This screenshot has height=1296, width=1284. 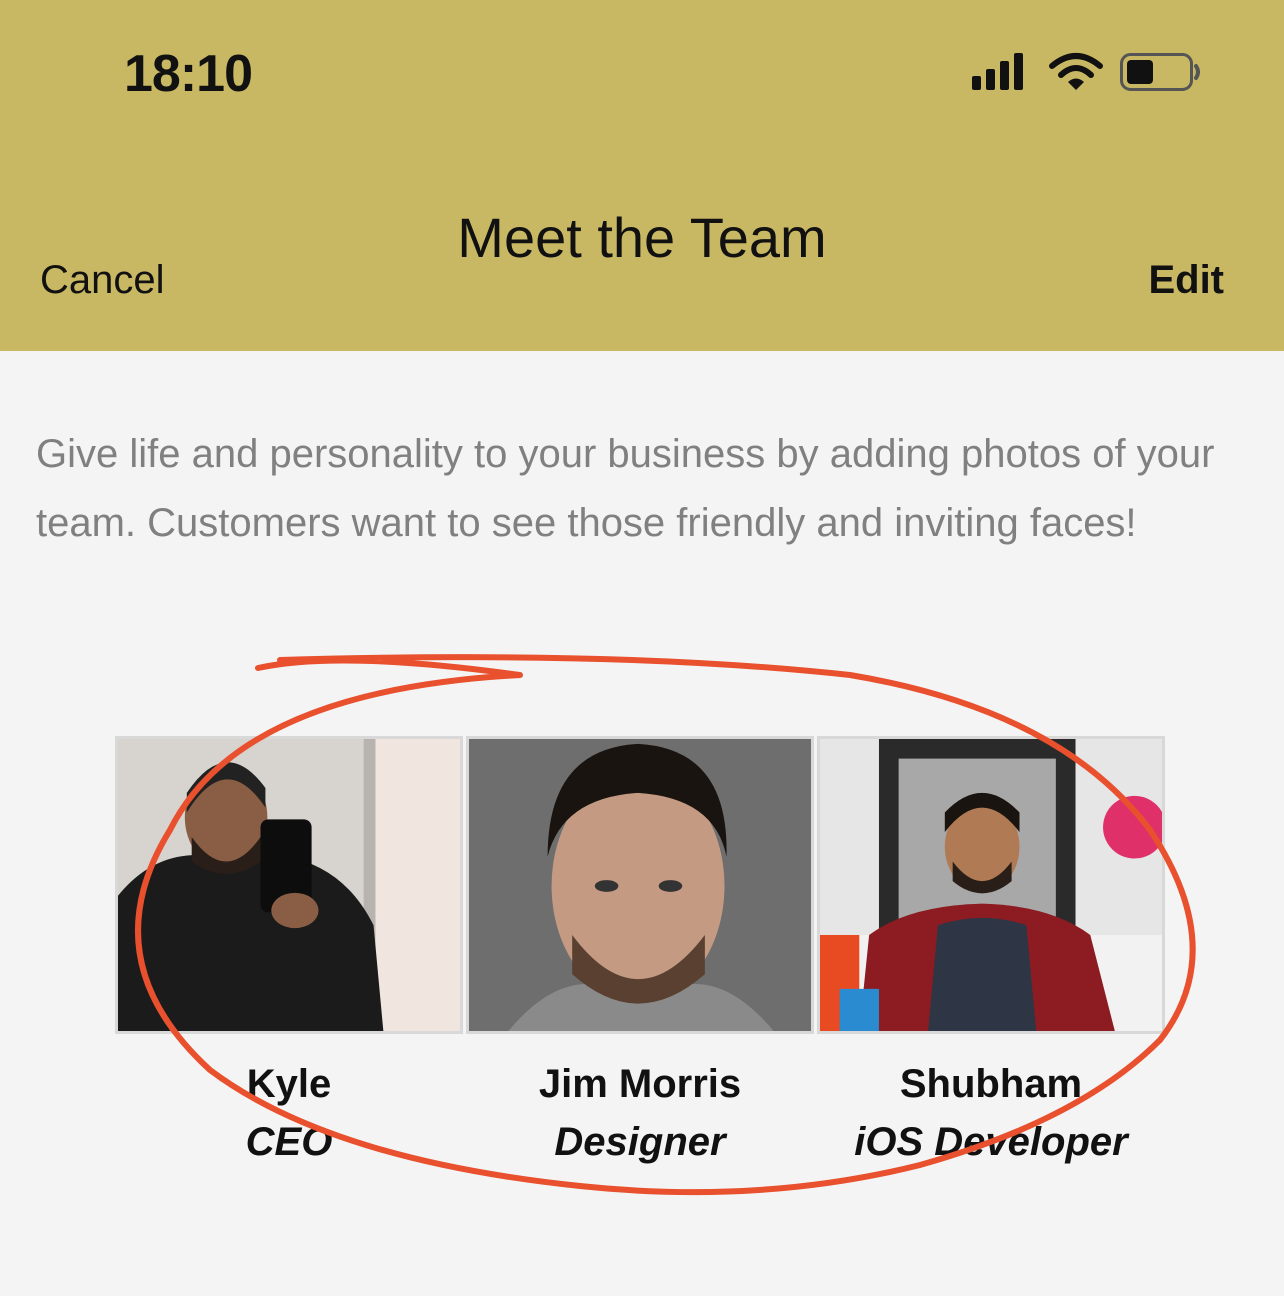 What do you see at coordinates (1160, 72) in the screenshot?
I see `battery-icon` at bounding box center [1160, 72].